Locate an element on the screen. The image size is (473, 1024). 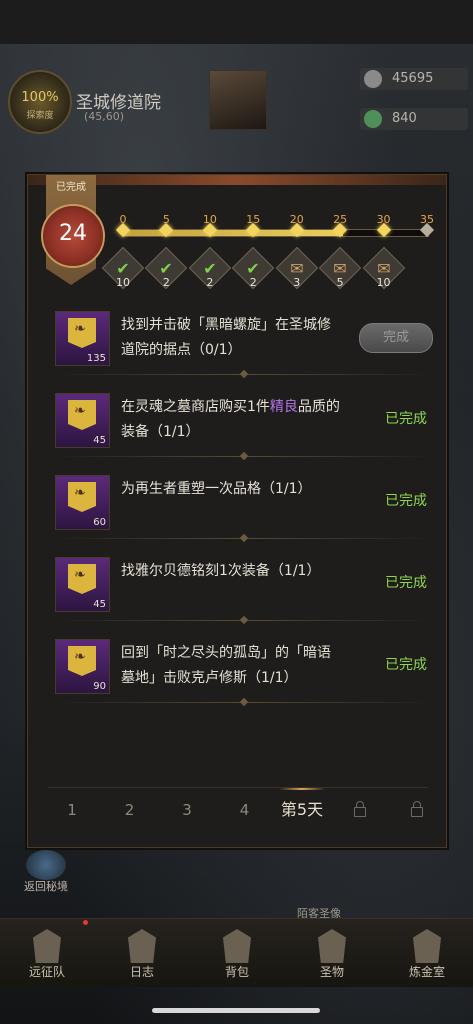
task-description: 为再生者重塑一次品格（1/1） is located at coordinates (232, 489).